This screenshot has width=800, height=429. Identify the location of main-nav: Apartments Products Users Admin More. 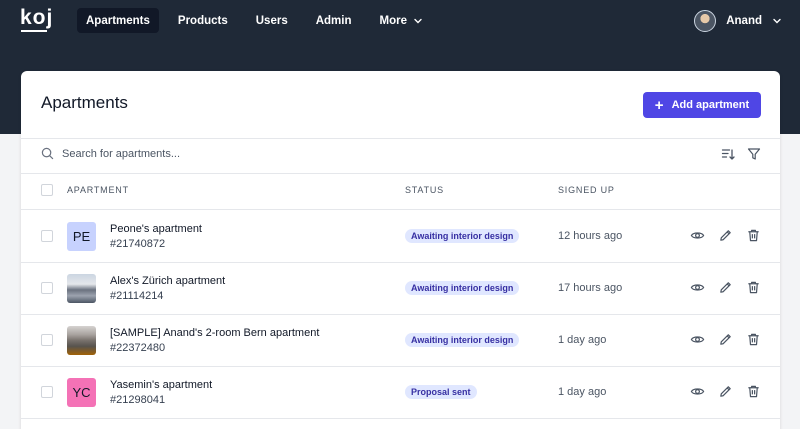
(254, 20).